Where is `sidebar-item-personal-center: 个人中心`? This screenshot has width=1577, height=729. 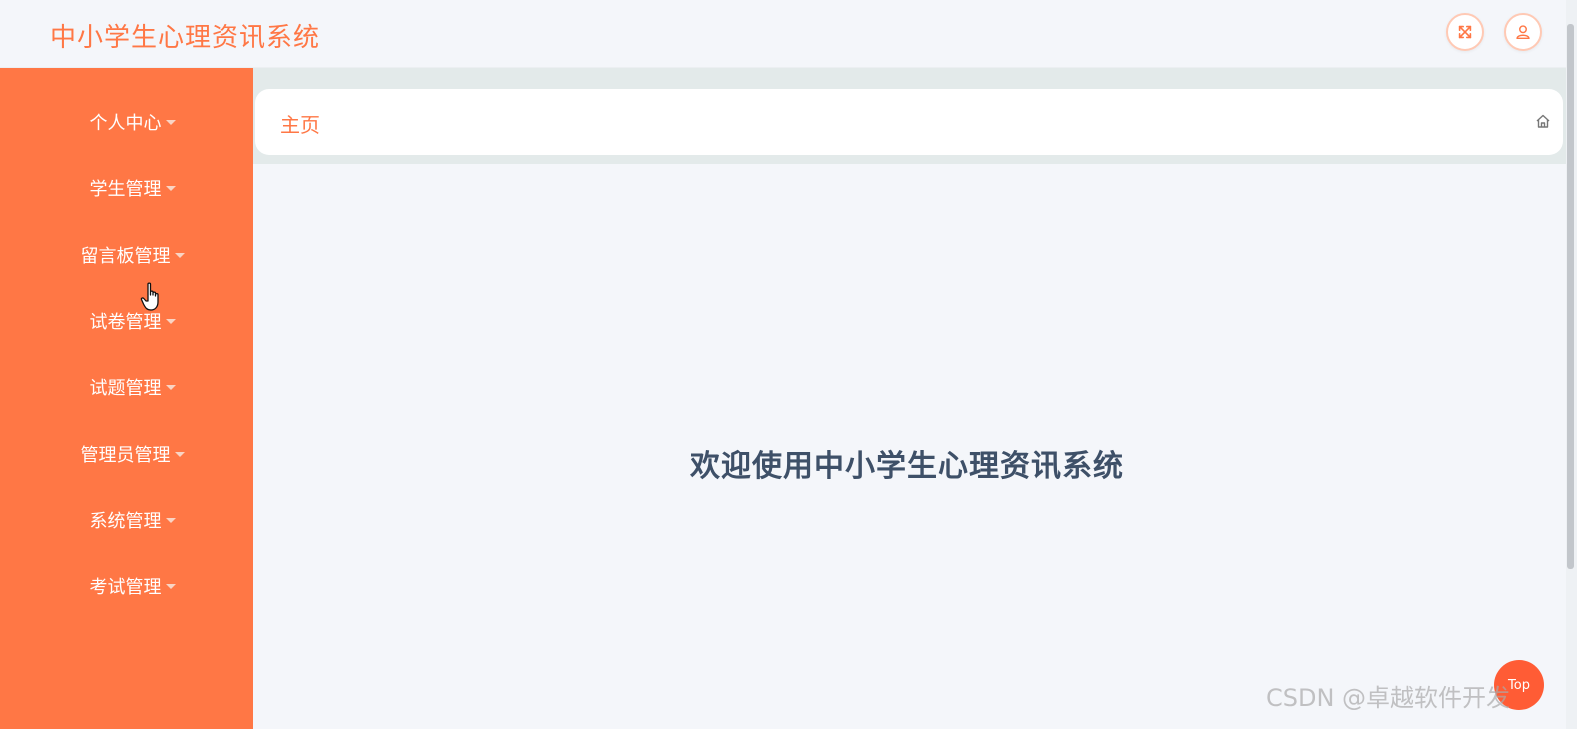 sidebar-item-personal-center: 个人中心 is located at coordinates (126, 122).